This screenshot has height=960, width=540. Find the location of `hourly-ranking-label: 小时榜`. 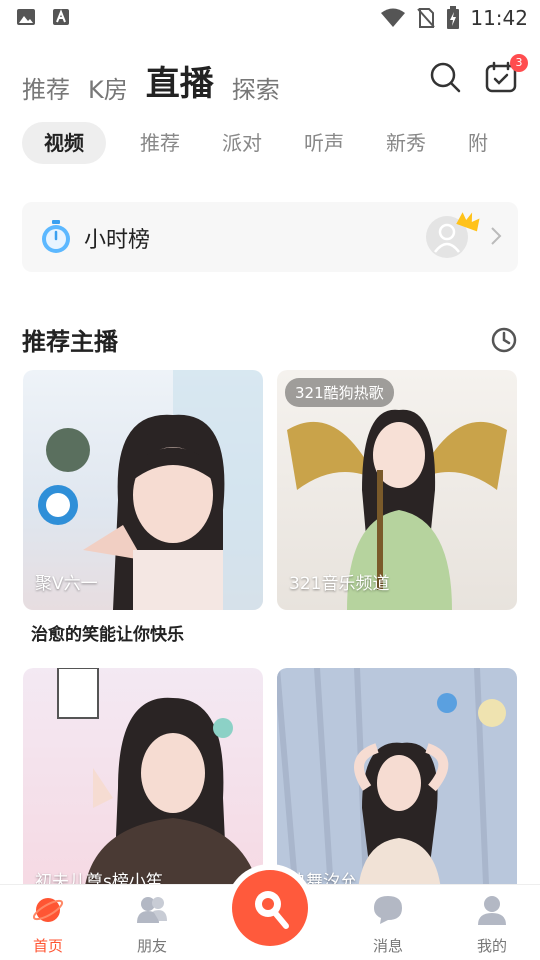

hourly-ranking-label: 小时榜 is located at coordinates (117, 240).